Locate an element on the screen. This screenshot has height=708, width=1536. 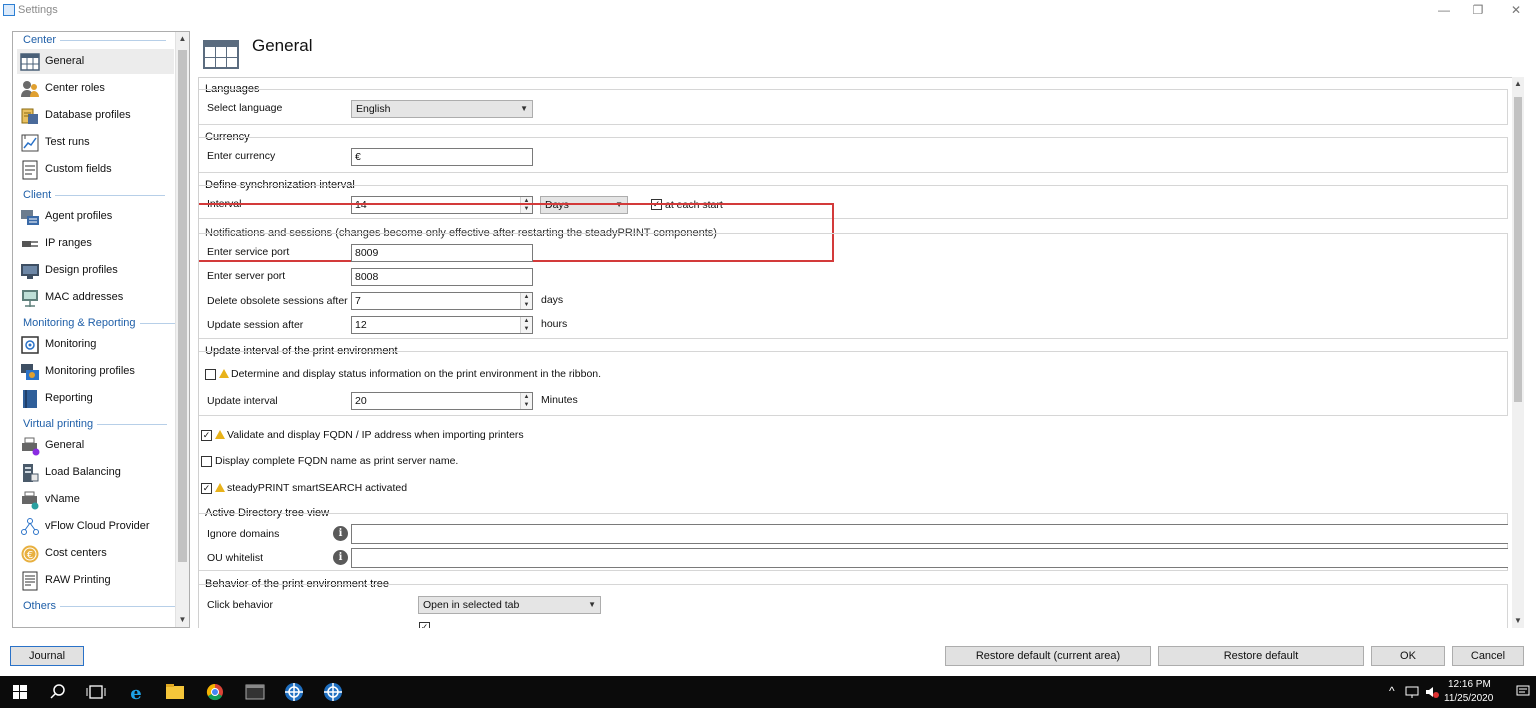
nav-item-label: Custom fields is located at coordinates (78, 169).